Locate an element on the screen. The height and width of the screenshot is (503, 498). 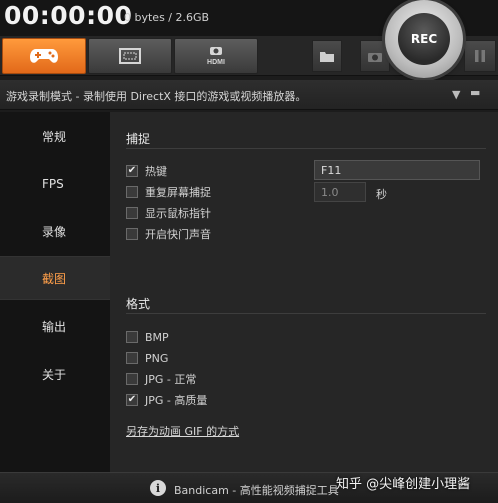
format-option-label: JPG - 高质量 is located at coordinates (176, 400).